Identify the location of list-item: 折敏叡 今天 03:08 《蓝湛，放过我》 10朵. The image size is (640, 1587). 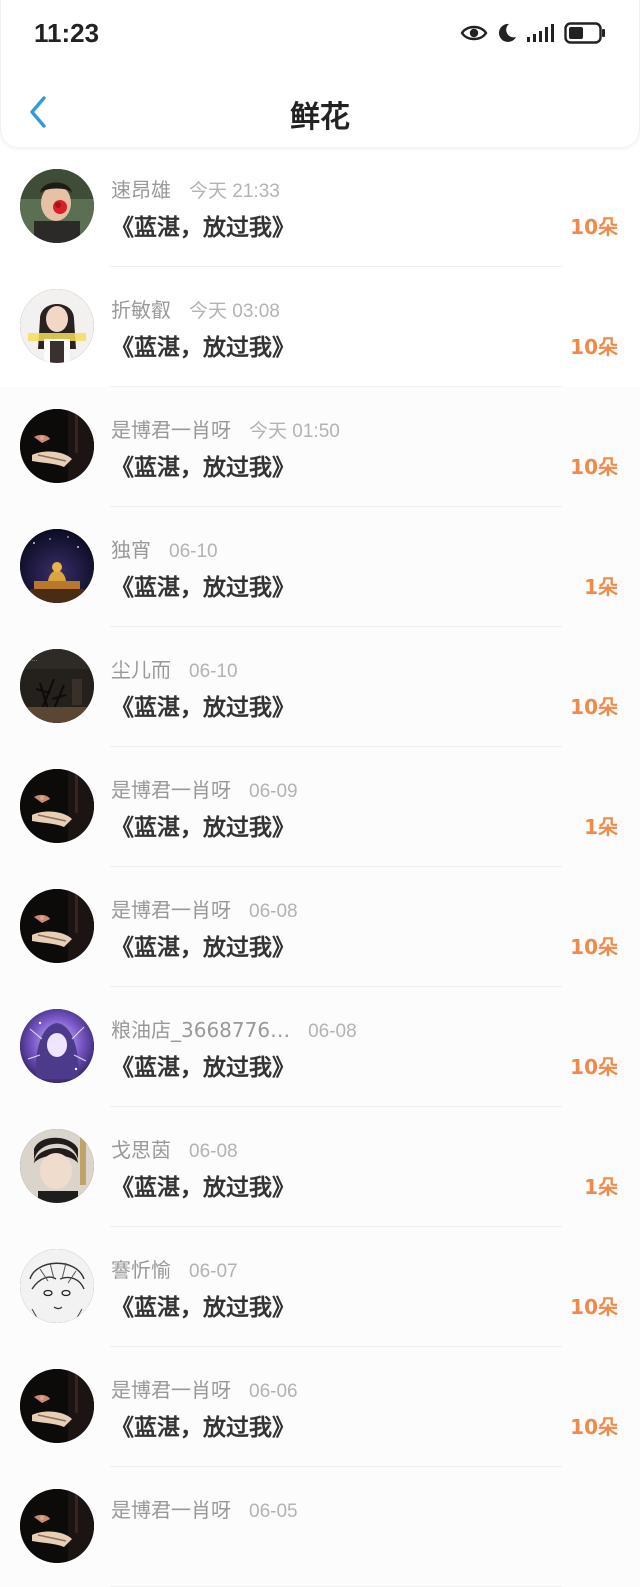
(320, 327).